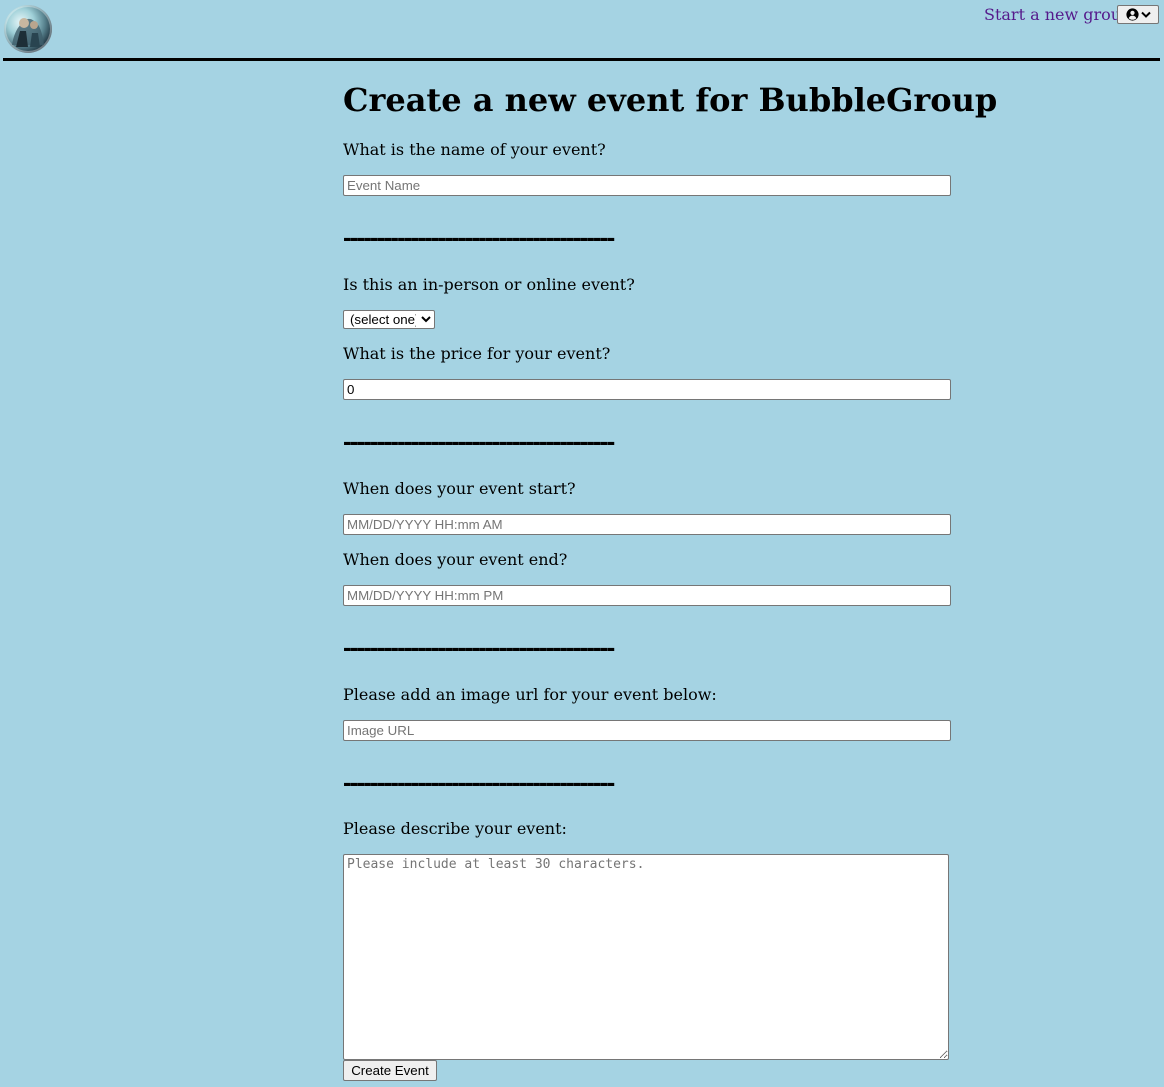 The width and height of the screenshot is (1164, 1087). Describe the element at coordinates (390, 1070) in the screenshot. I see `create-event-button: Create Event` at that location.